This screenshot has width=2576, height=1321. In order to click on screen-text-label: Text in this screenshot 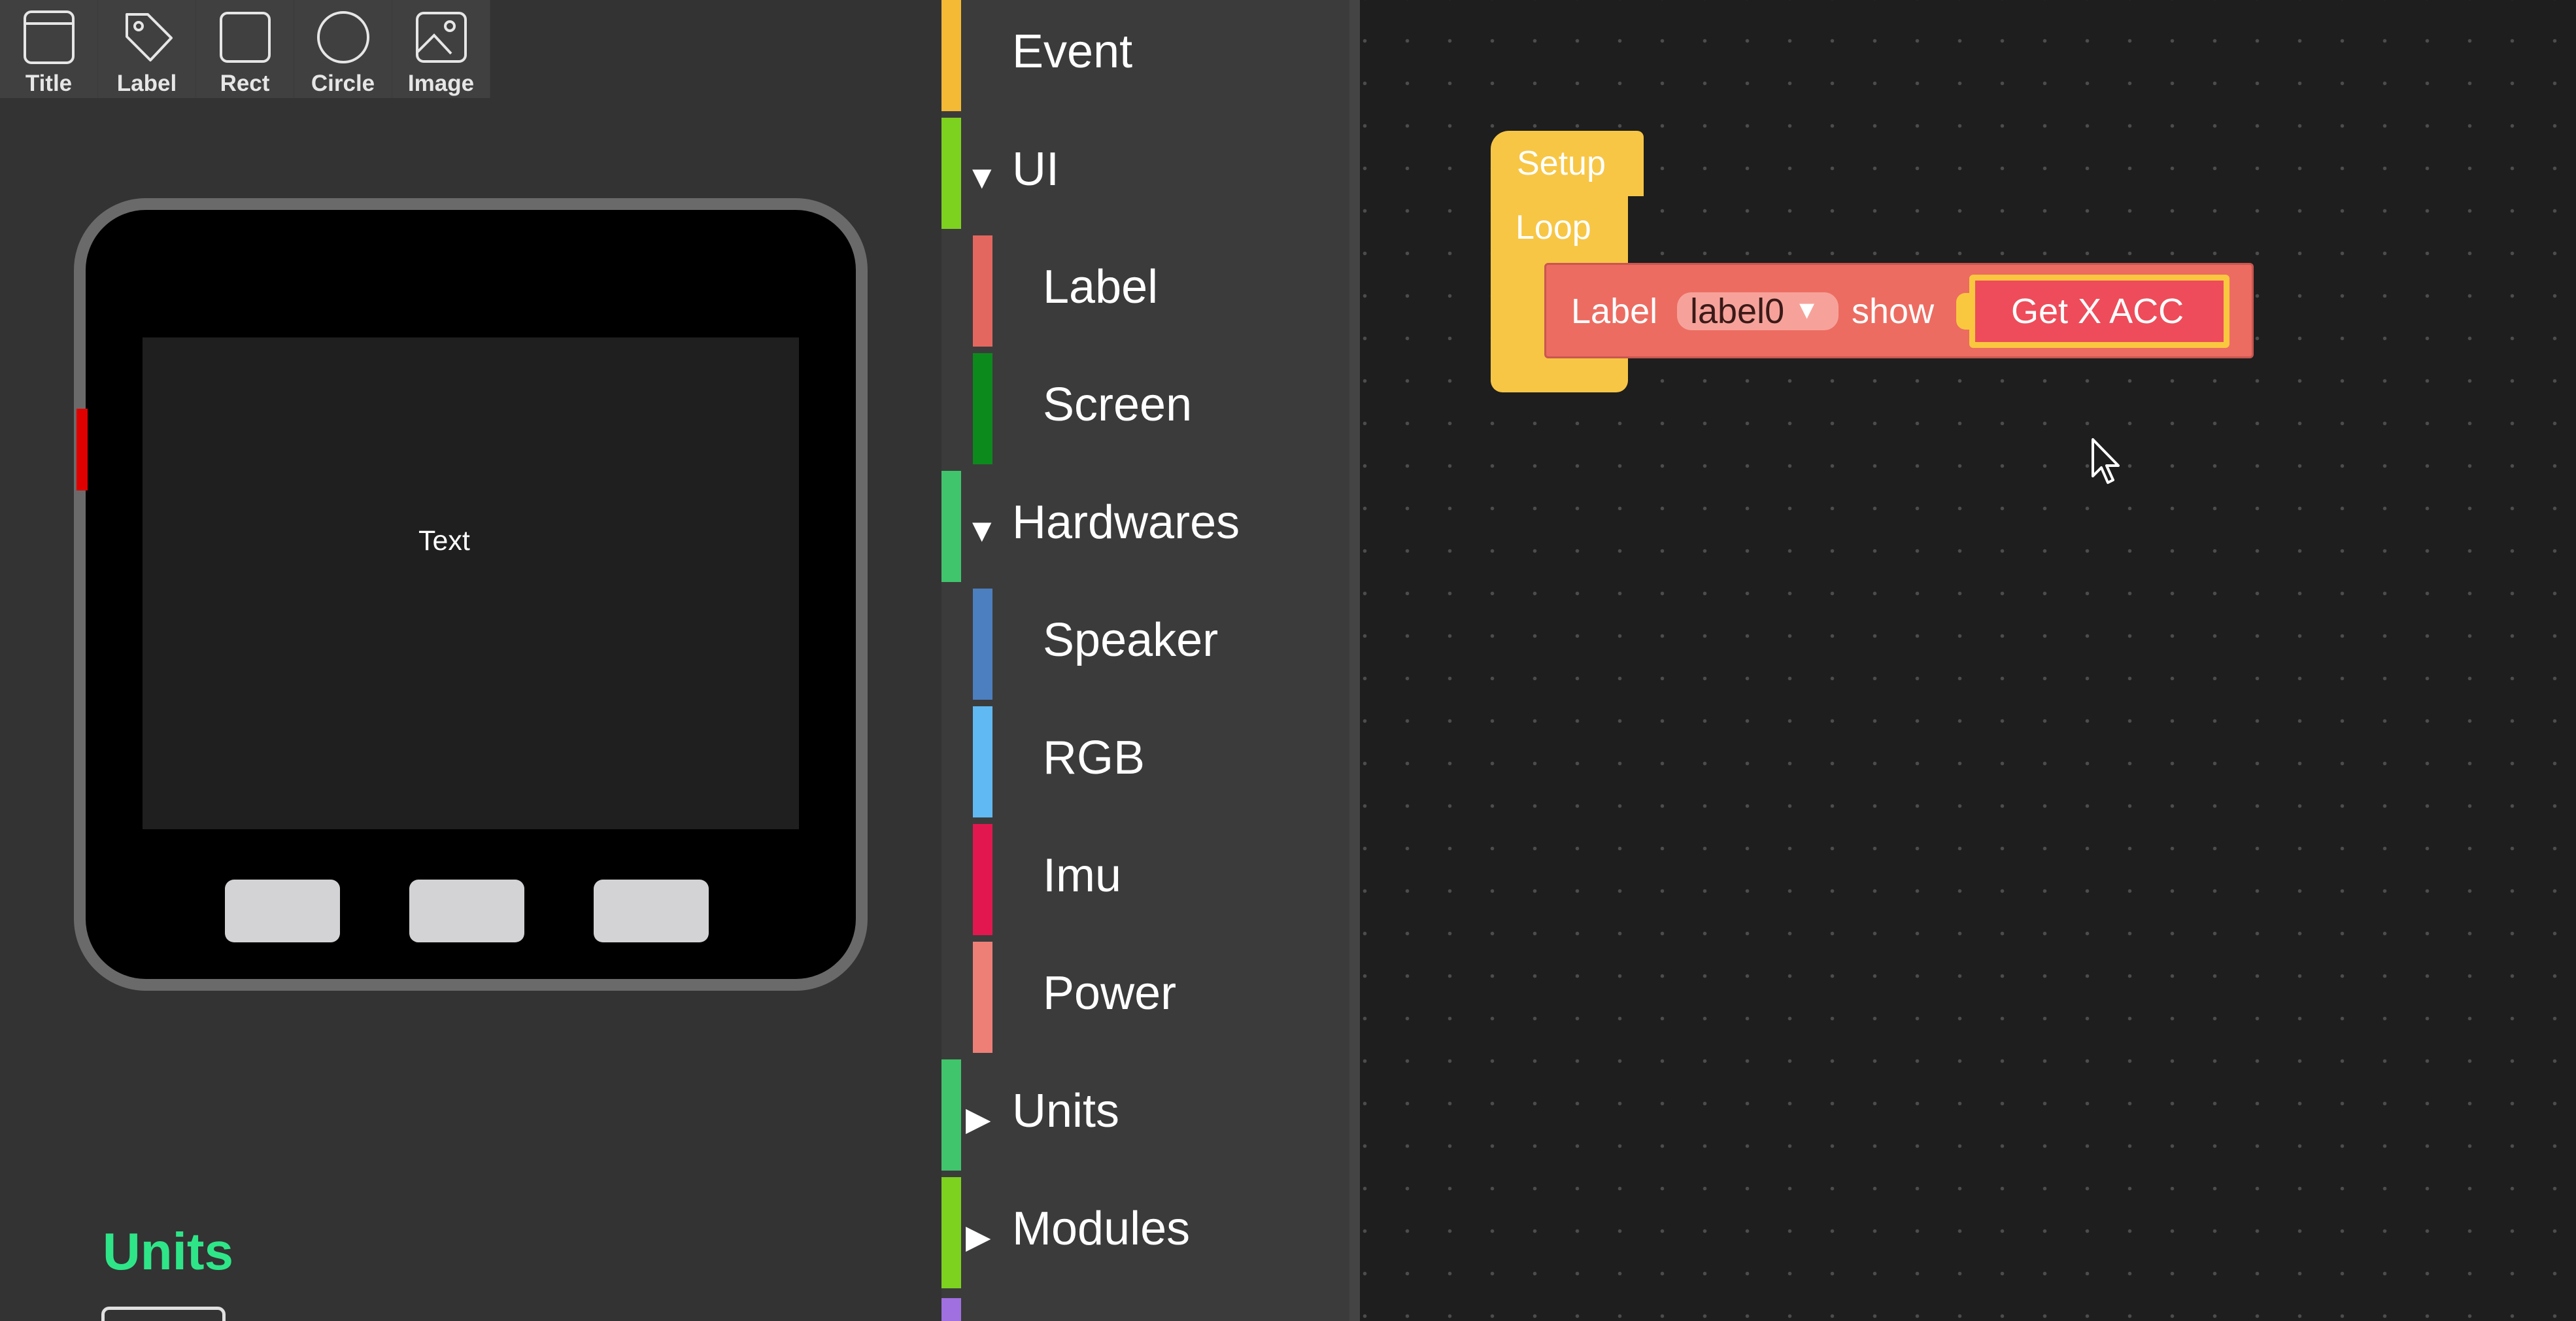, I will do `click(444, 541)`.